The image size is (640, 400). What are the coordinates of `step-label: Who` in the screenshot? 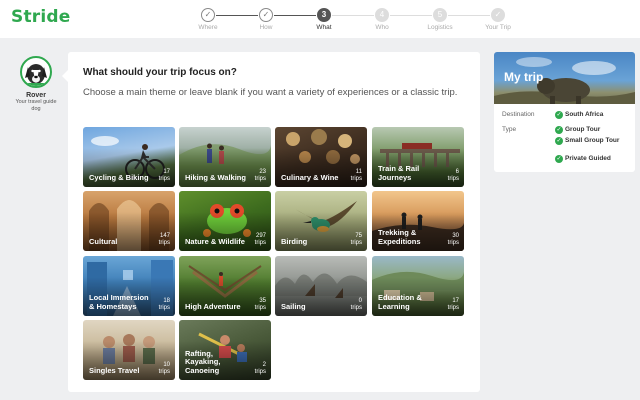 It's located at (382, 27).